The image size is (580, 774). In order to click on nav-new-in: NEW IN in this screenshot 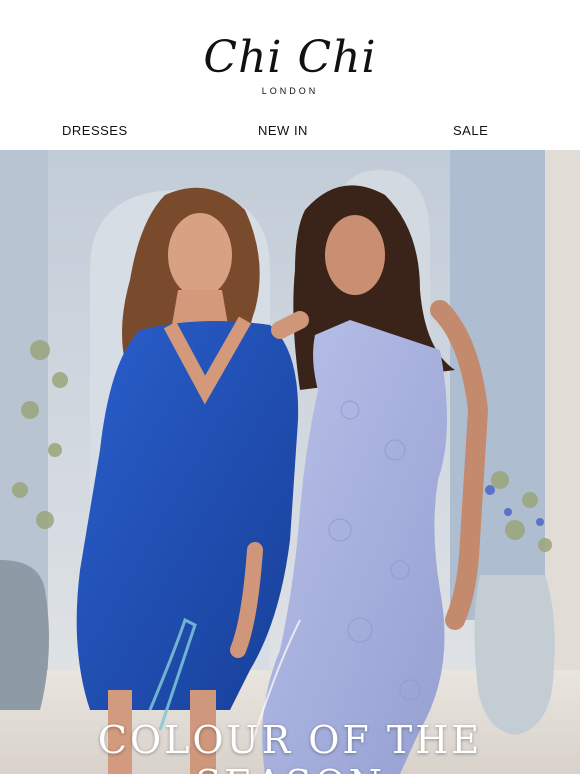, I will do `click(283, 130)`.